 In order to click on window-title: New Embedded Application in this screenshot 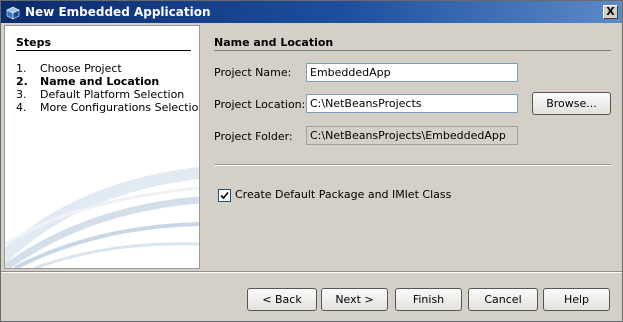, I will do `click(118, 12)`.